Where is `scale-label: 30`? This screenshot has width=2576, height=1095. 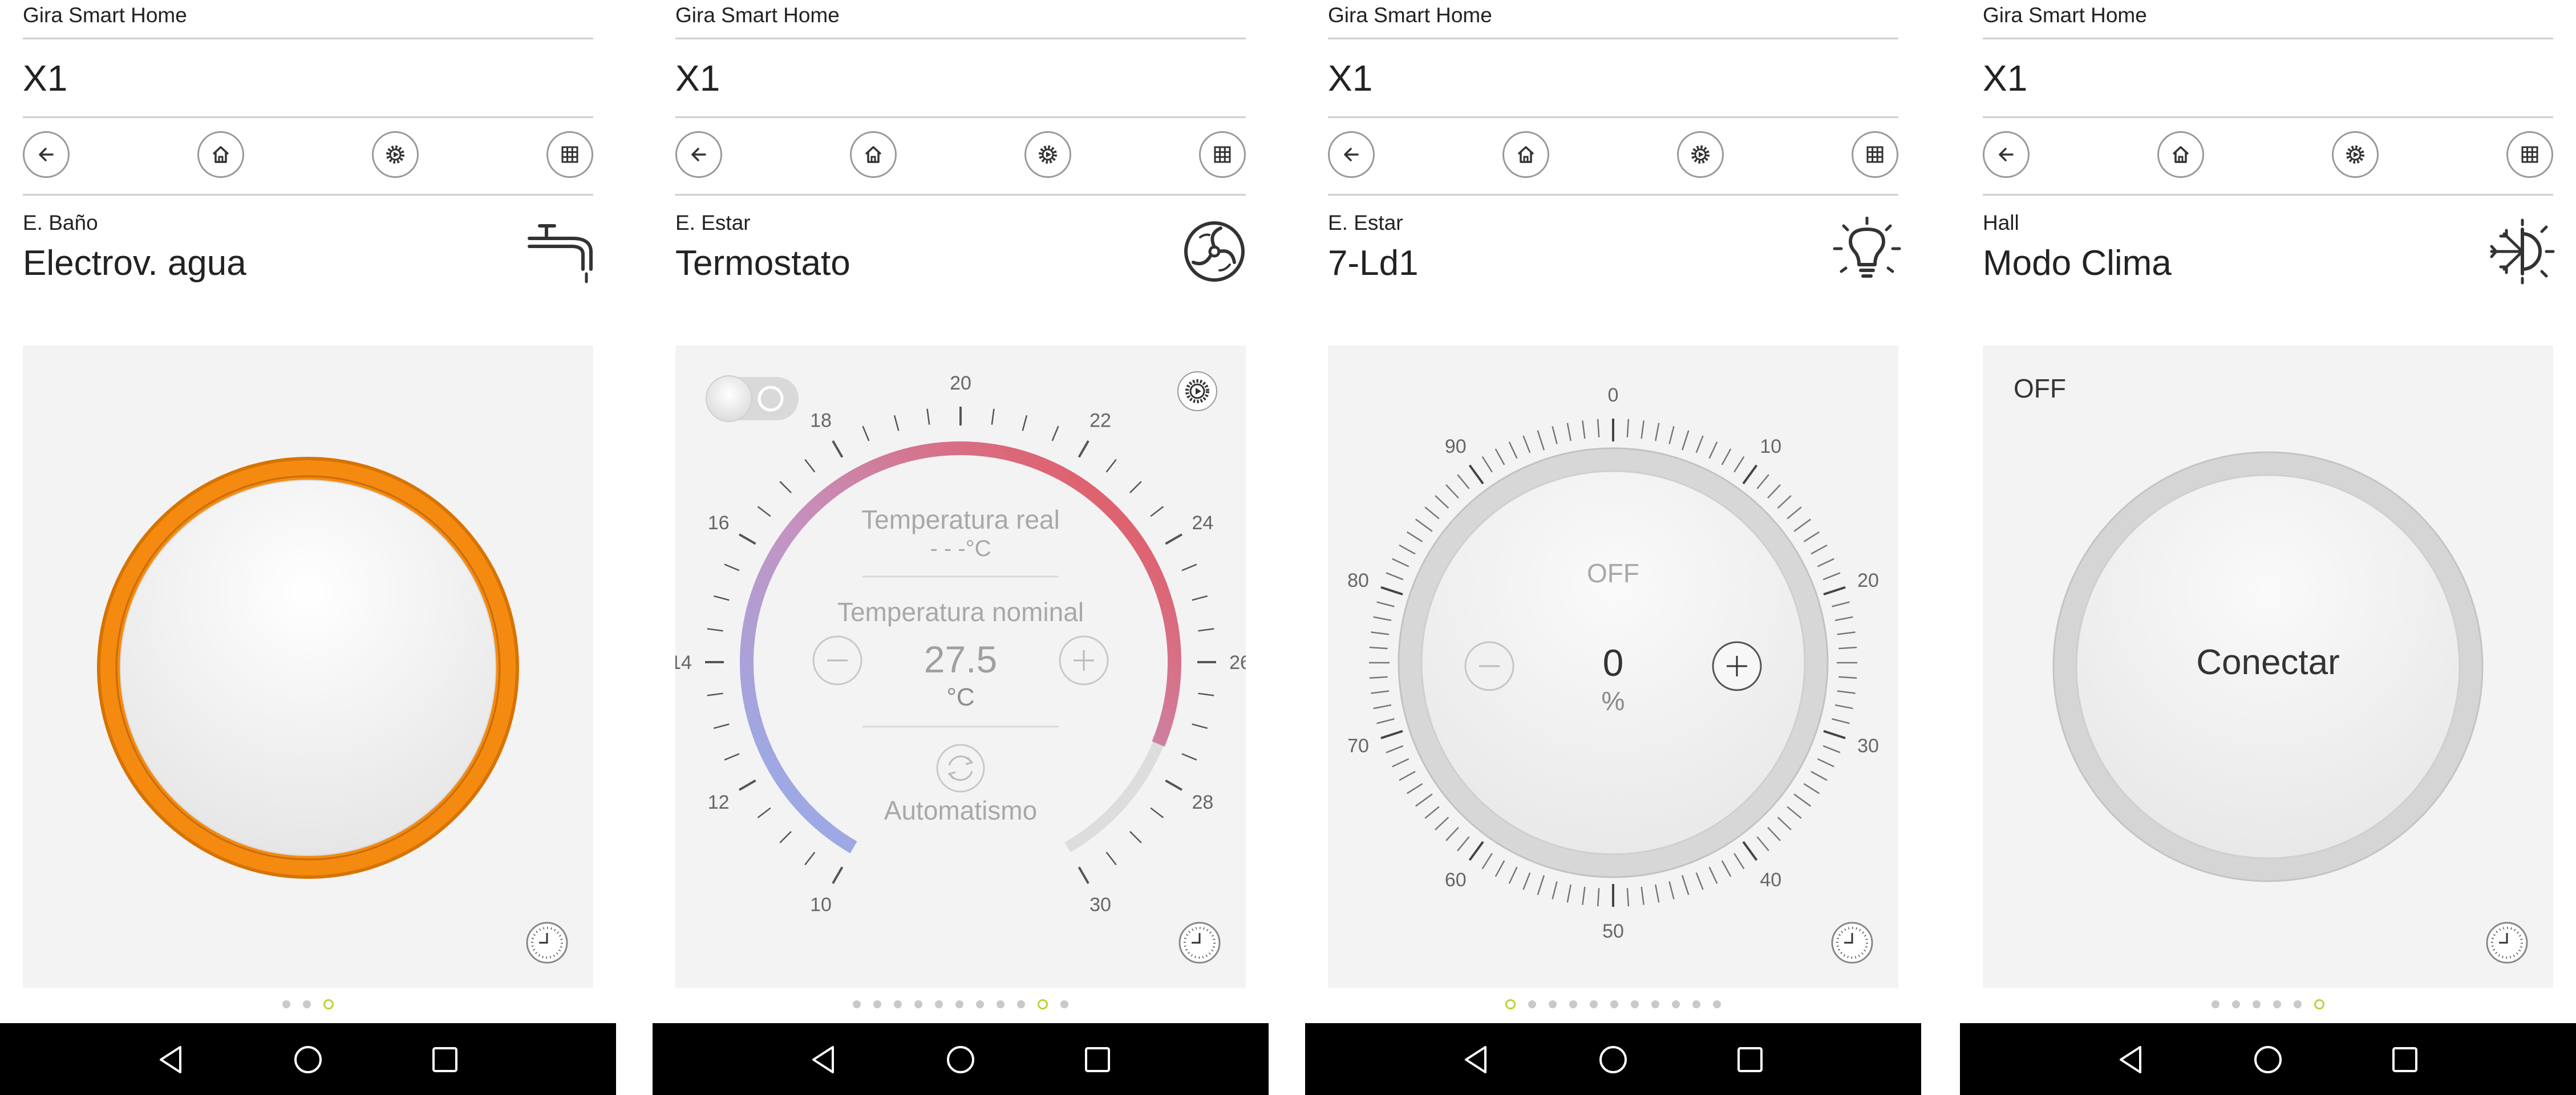
scale-label: 30 is located at coordinates (1868, 746).